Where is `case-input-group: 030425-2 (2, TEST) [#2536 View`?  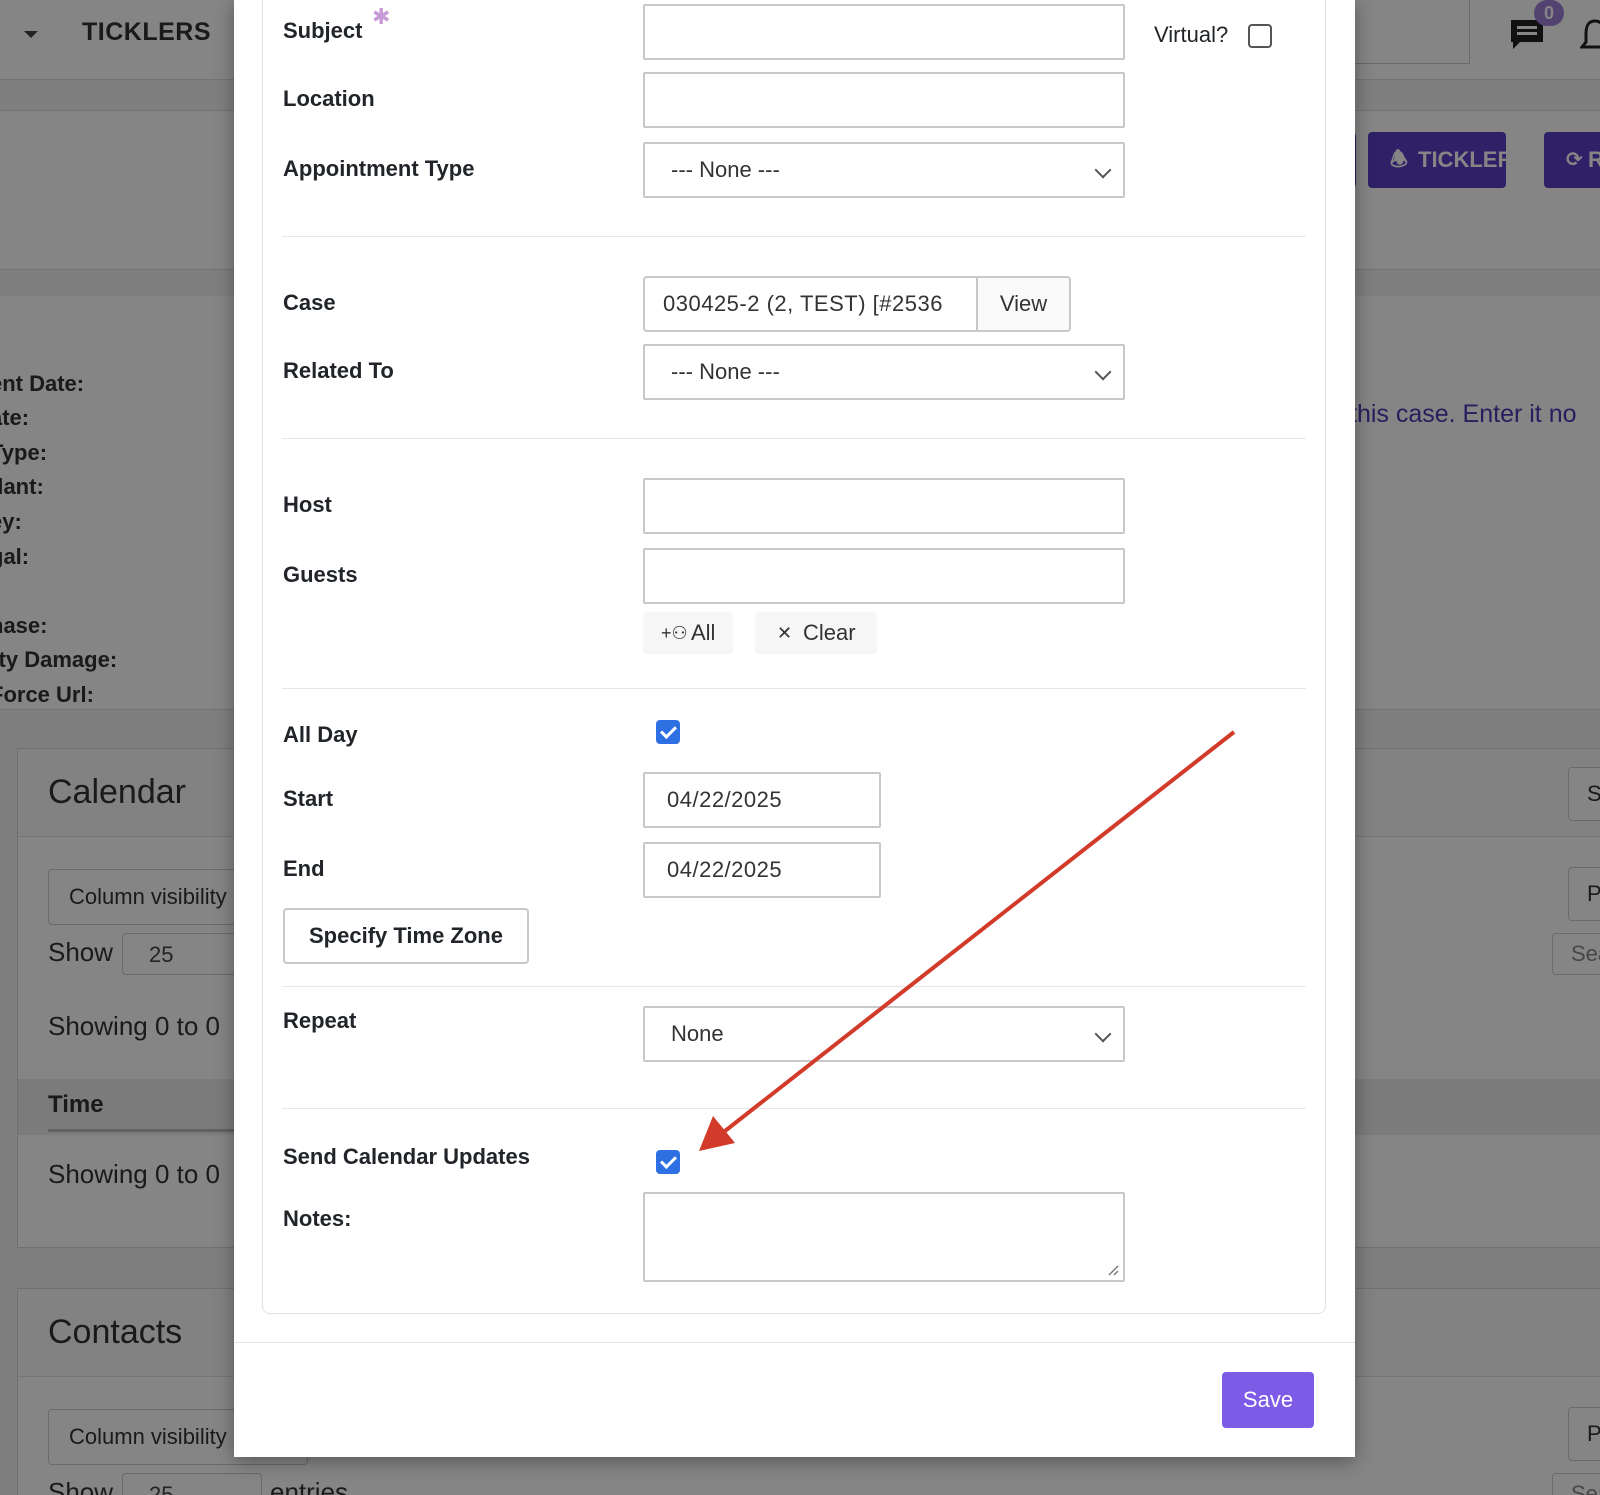 case-input-group: 030425-2 (2, TEST) [#2536 View is located at coordinates (857, 304).